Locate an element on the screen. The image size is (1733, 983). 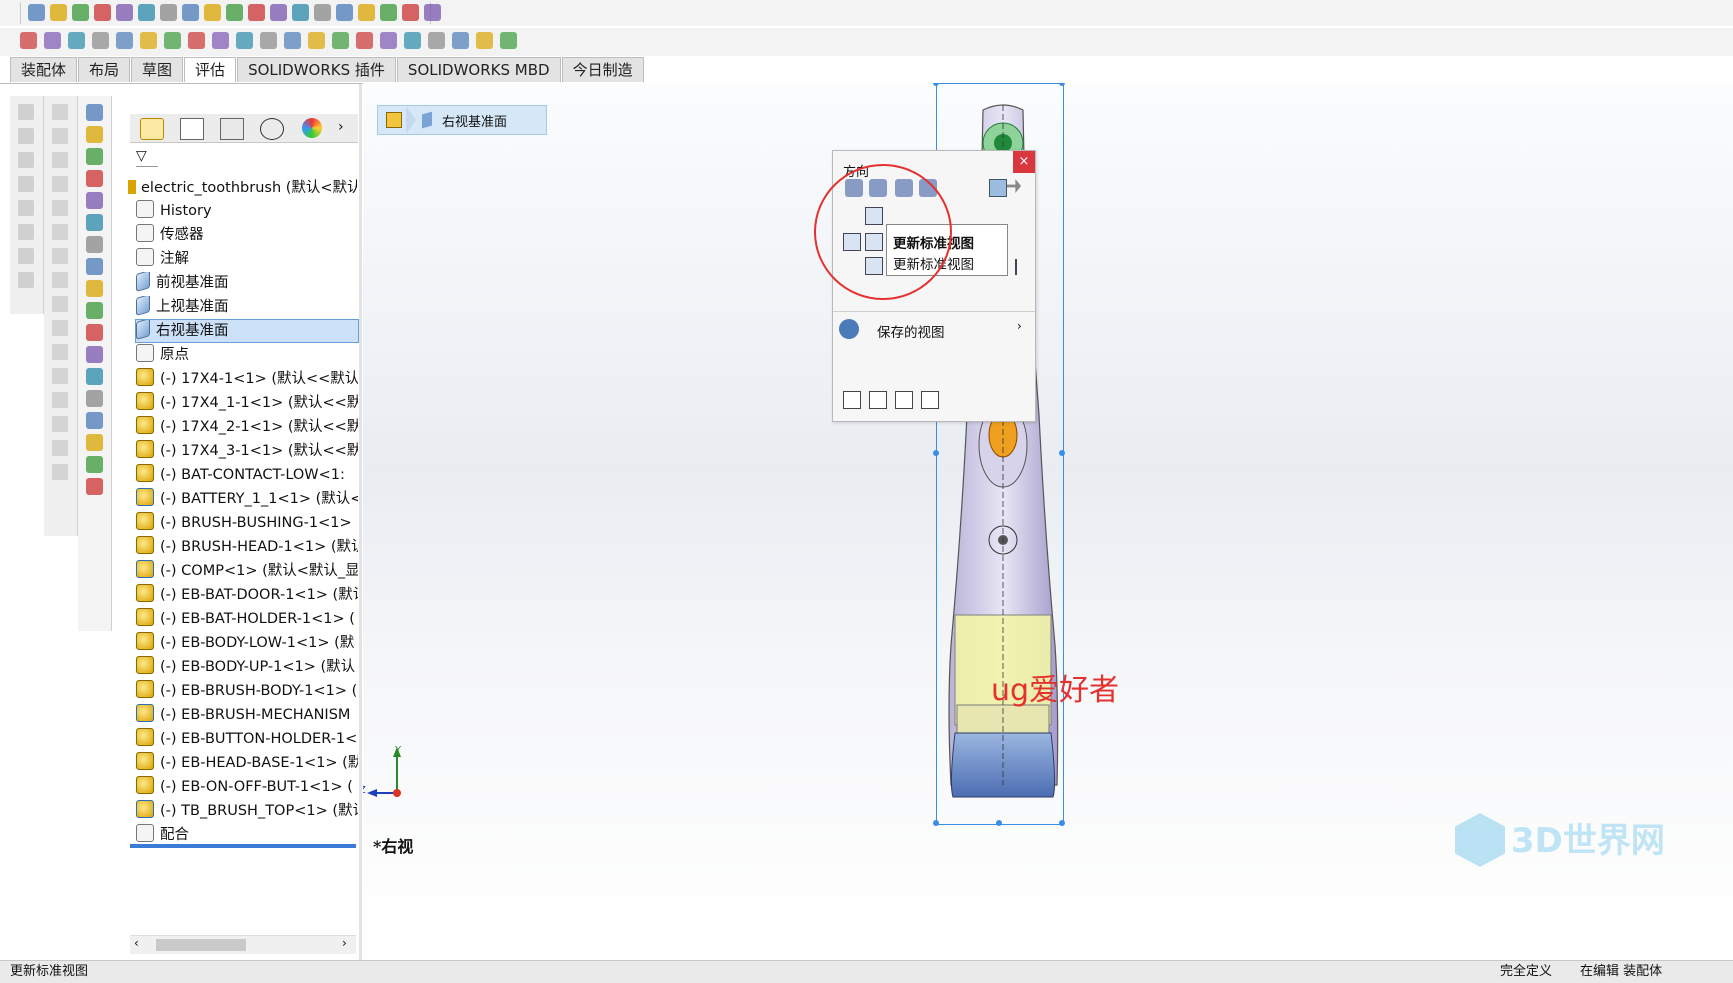
tree-item: (-) EB-HEAD-BASE-1<1> (默 is located at coordinates (247, 763).